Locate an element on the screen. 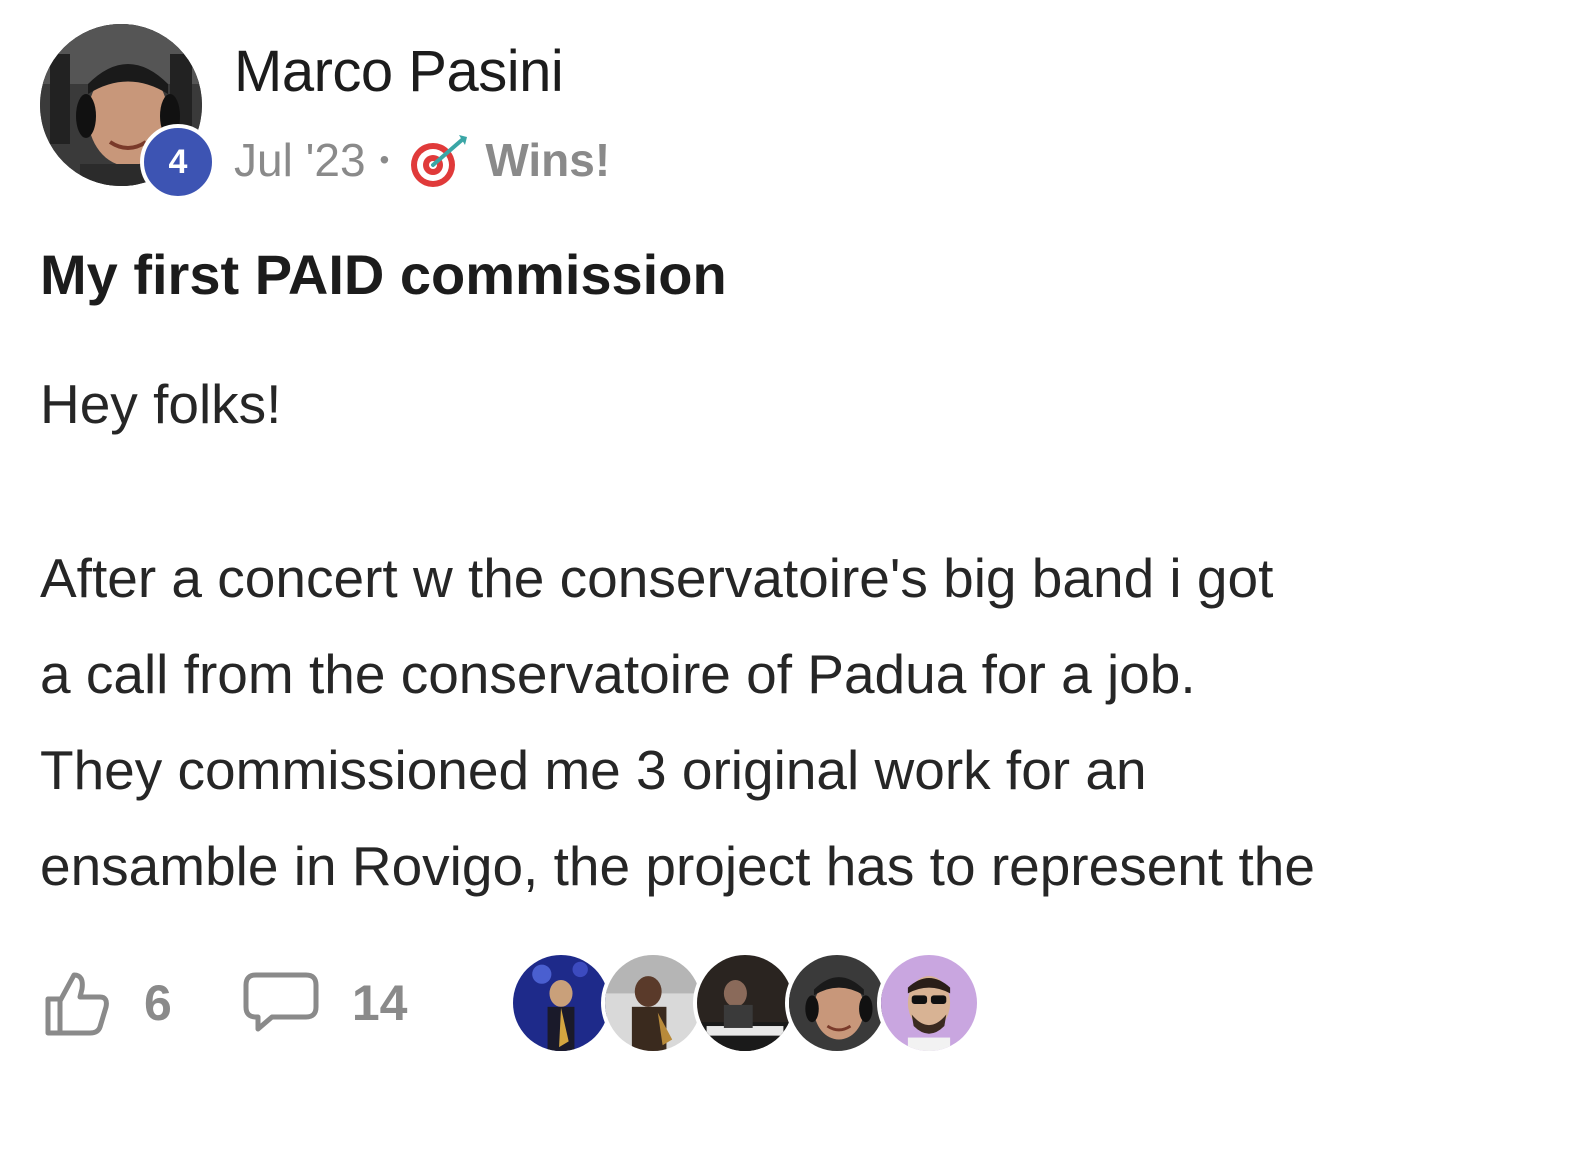 This screenshot has width=1587, height=1159. author-name: Marco Pasini is located at coordinates (399, 71).